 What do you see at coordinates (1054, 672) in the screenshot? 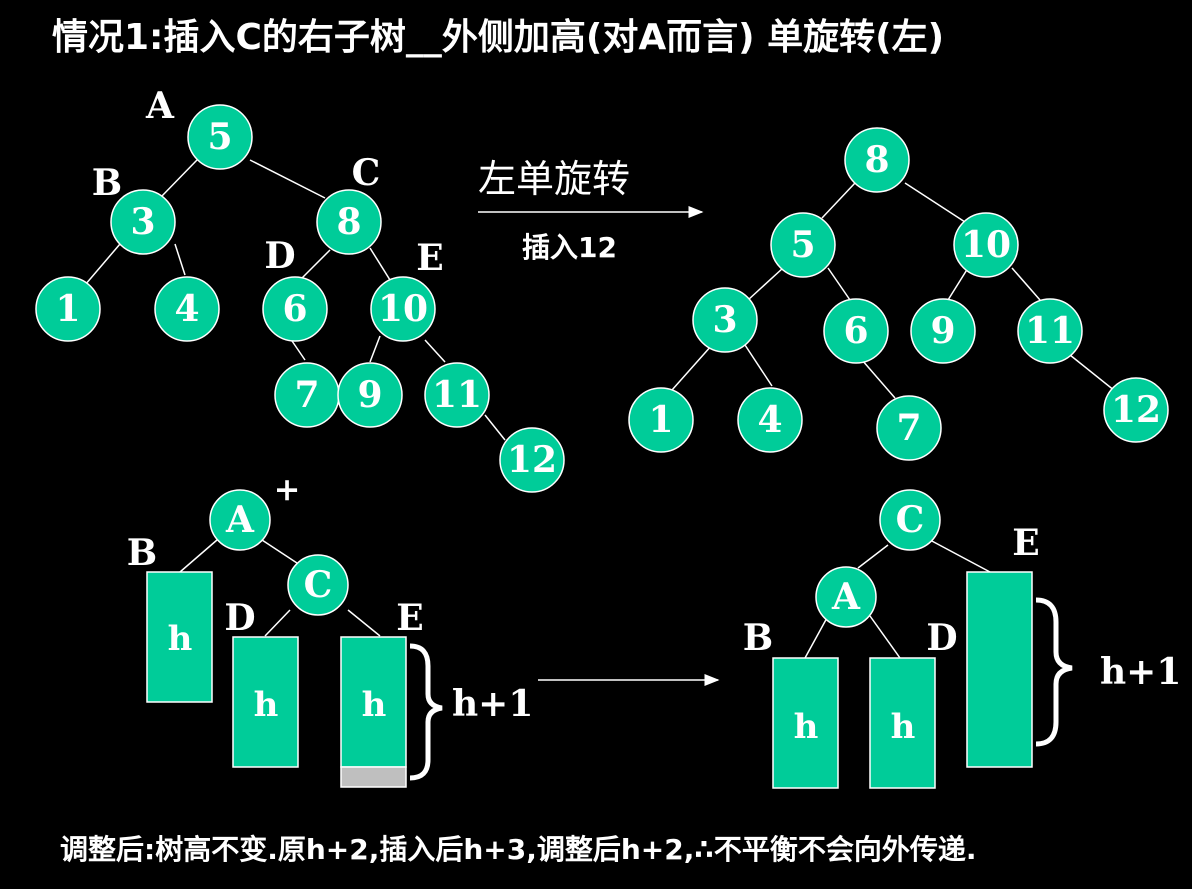
I see `brace-right` at bounding box center [1054, 672].